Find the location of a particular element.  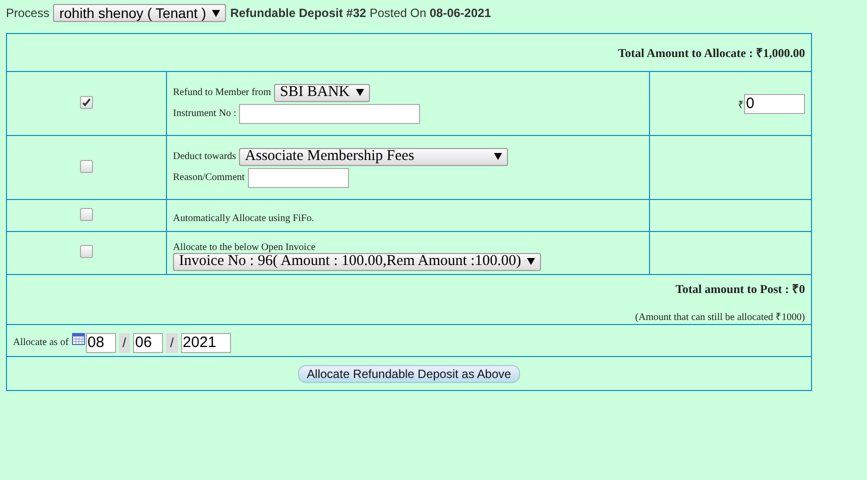

dropdown: Invoice No : 96( Amount : 100.00,Rem Amount :100.00) is located at coordinates (357, 261).